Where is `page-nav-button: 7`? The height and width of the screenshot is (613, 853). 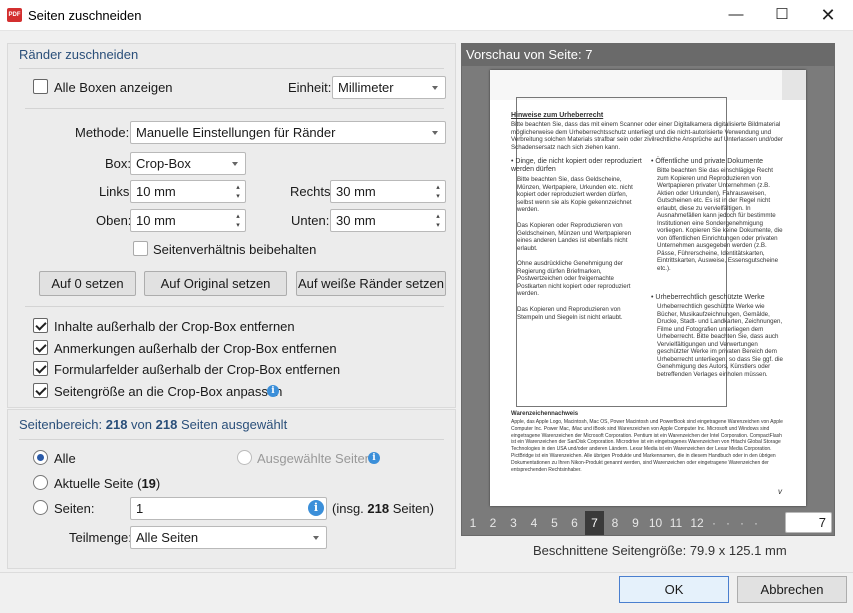
page-nav-button: 7 is located at coordinates (594, 523).